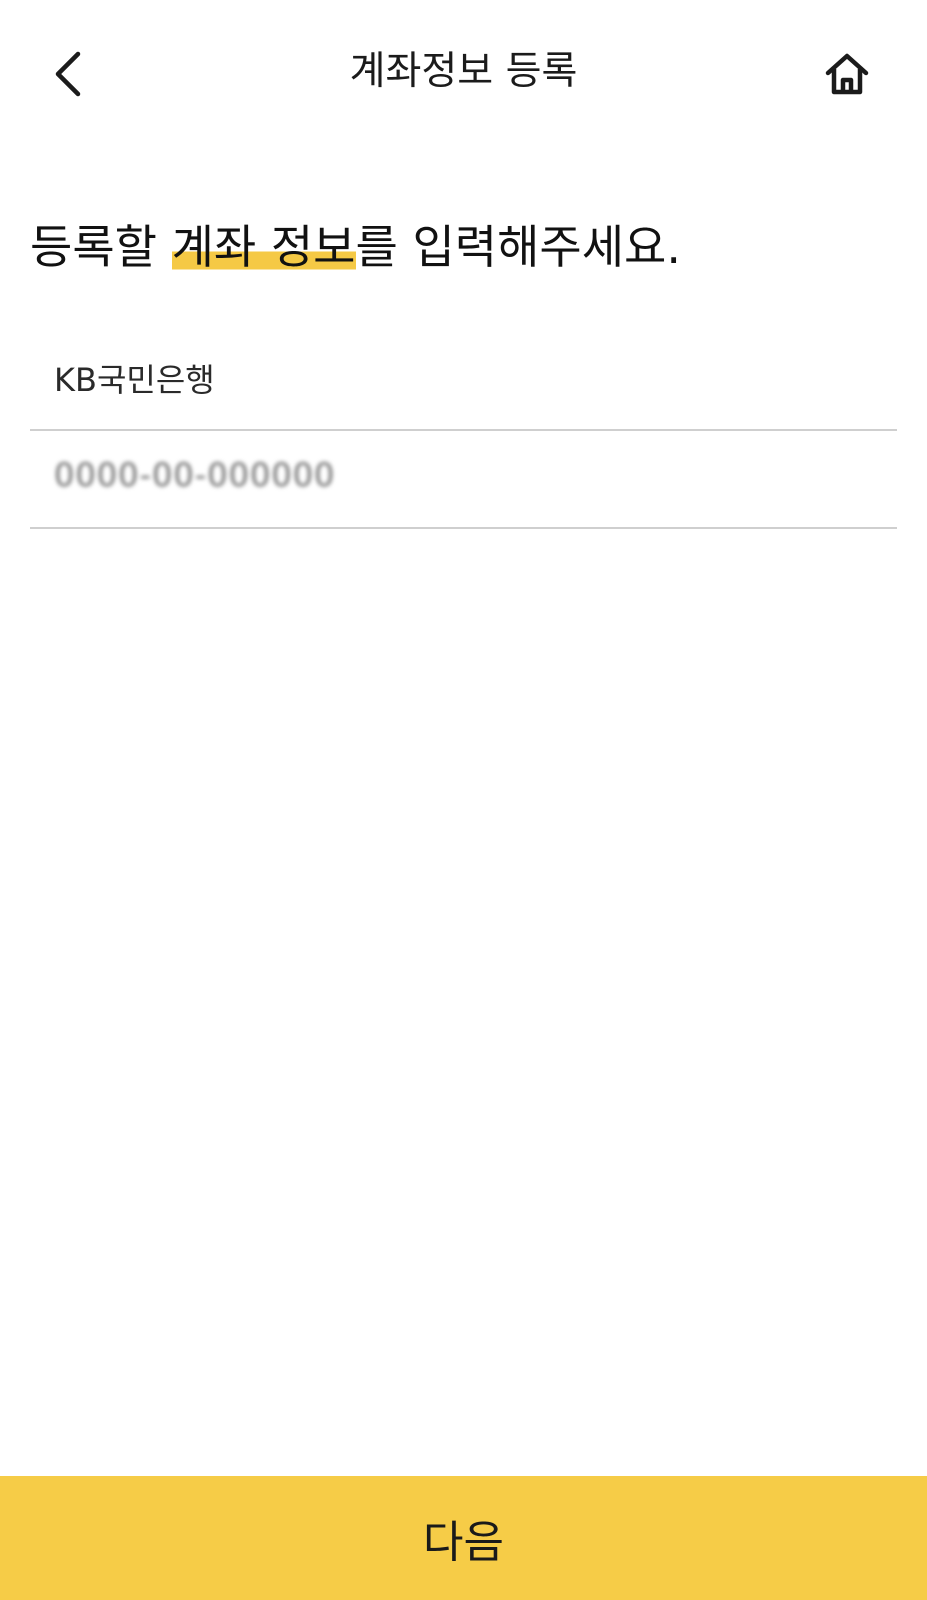 The image size is (927, 1600). Describe the element at coordinates (463, 480) in the screenshot. I see `account-number-field: 0000-00-000000` at that location.